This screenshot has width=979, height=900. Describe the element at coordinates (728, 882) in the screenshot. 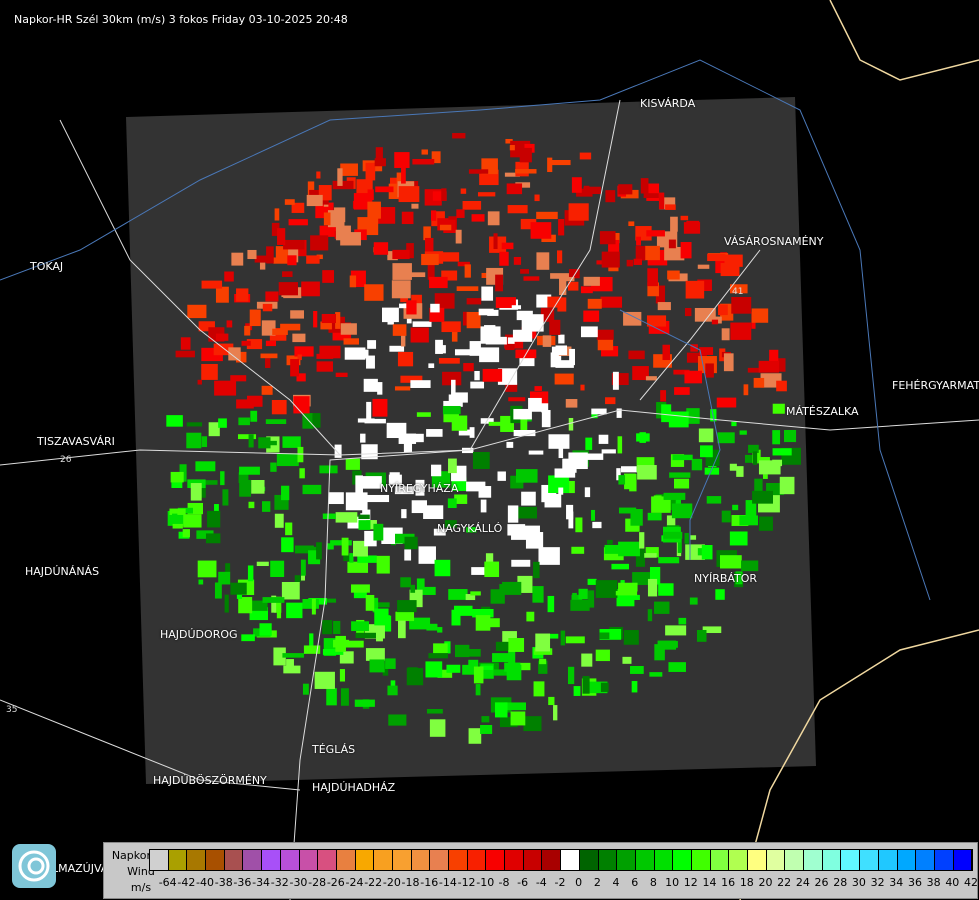

I see `legend-tick-label: 16` at that location.